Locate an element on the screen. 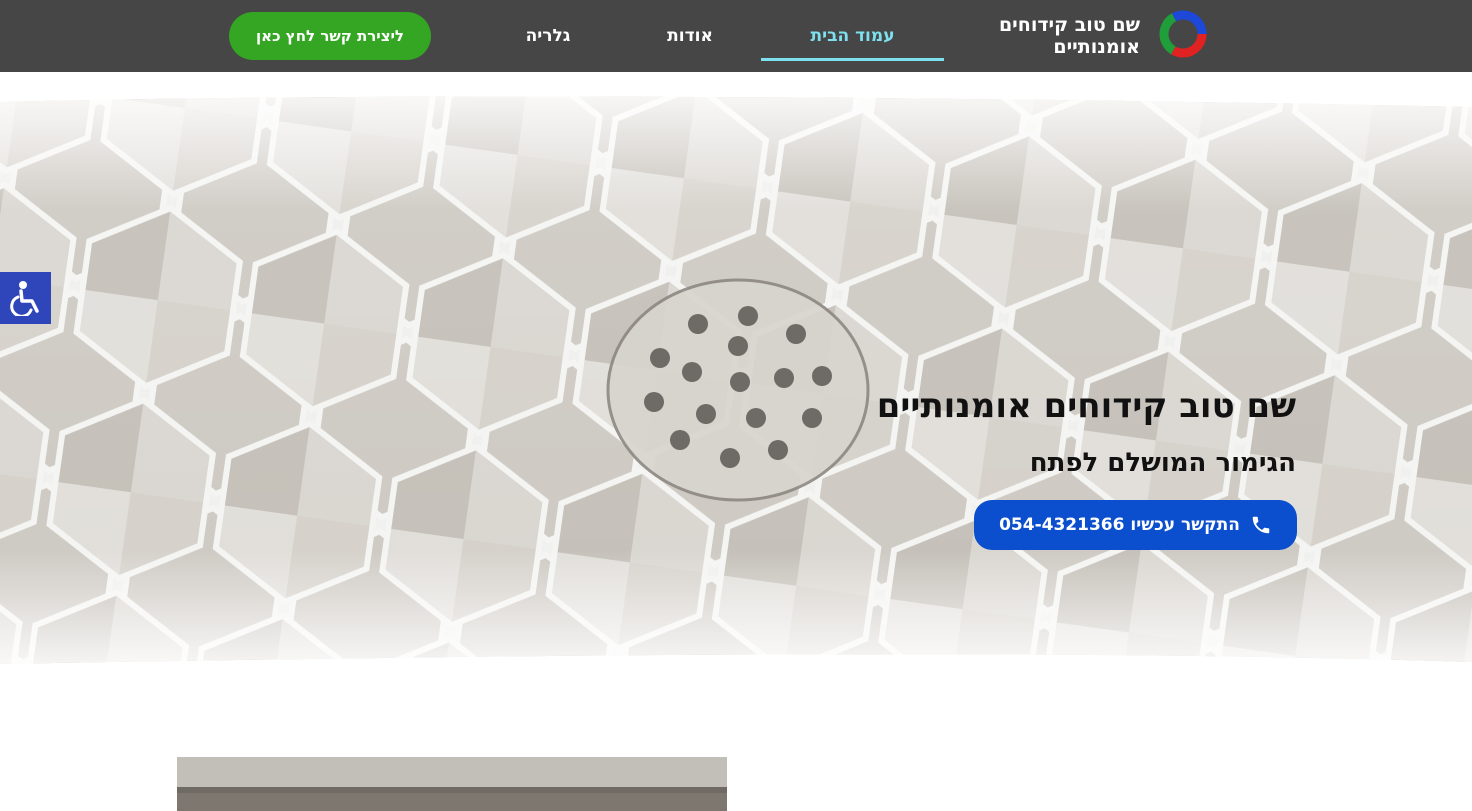 Image resolution: width=1472 pixels, height=811 pixels. call-now-label: התקשר עכשיו 054-4321366 is located at coordinates (1119, 525).